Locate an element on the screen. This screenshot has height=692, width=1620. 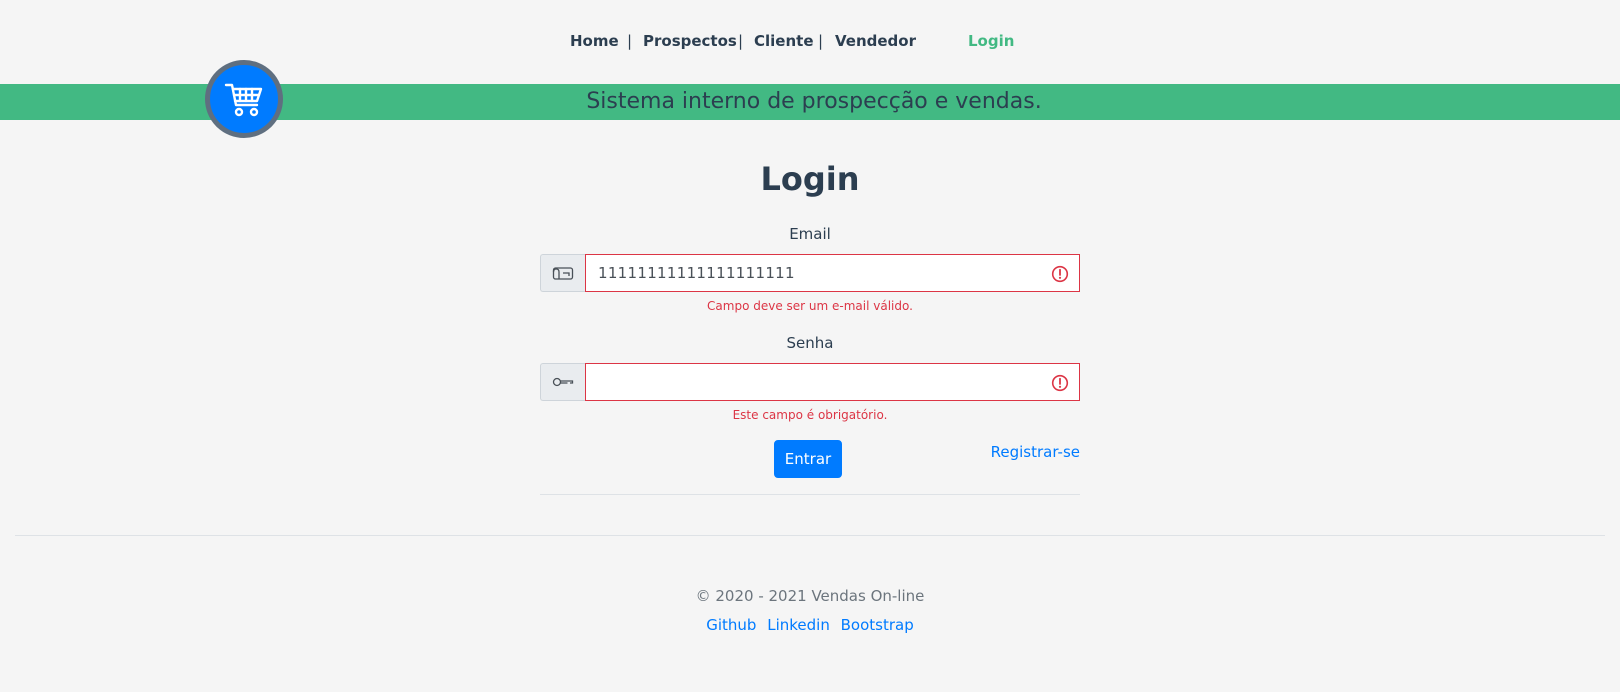
mailbox-icon is located at coordinates (562, 273).